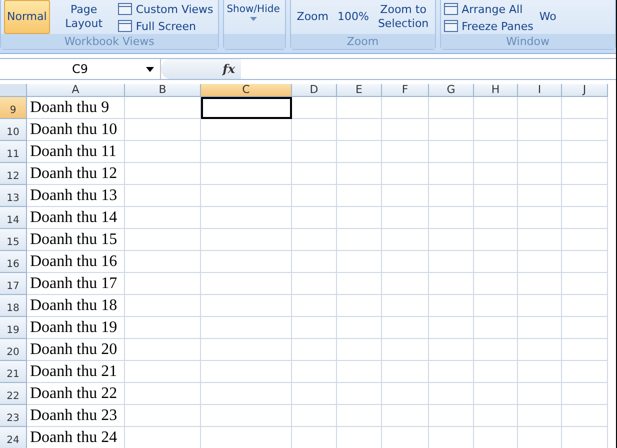  What do you see at coordinates (76, 416) in the screenshot?
I see `table-cell: Doanh thu 23` at bounding box center [76, 416].